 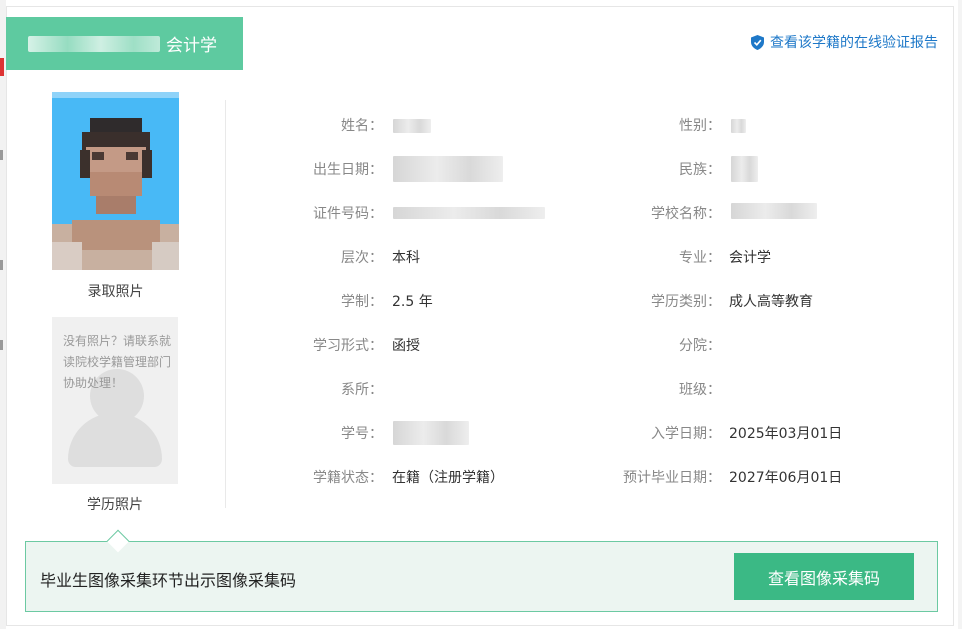 What do you see at coordinates (467, 258) in the screenshot?
I see `level-value-cell: 本科` at bounding box center [467, 258].